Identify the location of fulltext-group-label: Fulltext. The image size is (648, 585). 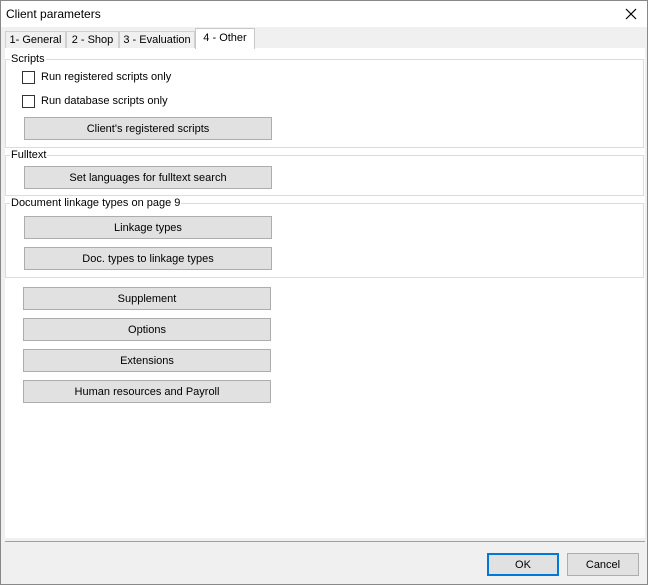
(29, 155).